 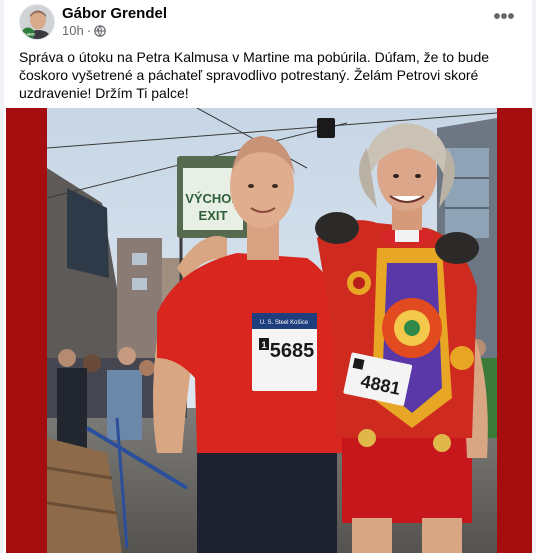 What do you see at coordinates (28, 34) in the screenshot?
I see `avatar-badge-text: OĽaNO` at bounding box center [28, 34].